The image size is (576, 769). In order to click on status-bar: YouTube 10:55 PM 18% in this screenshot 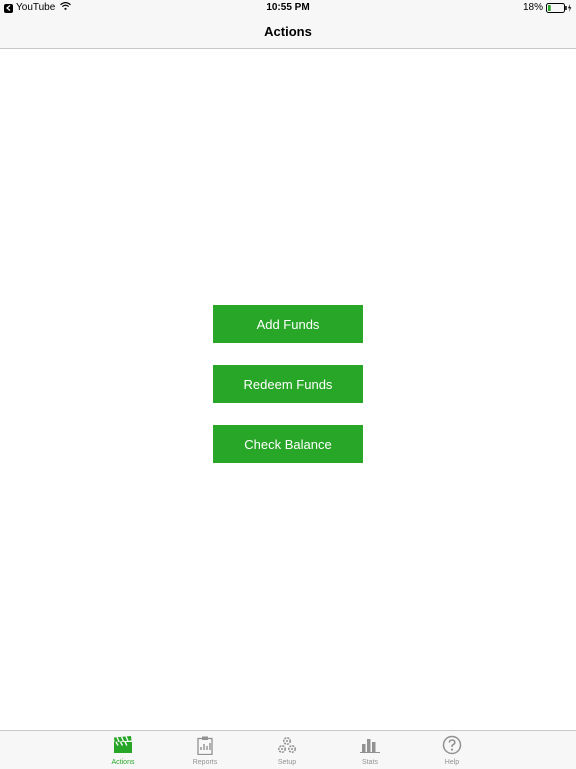, I will do `click(288, 8)`.